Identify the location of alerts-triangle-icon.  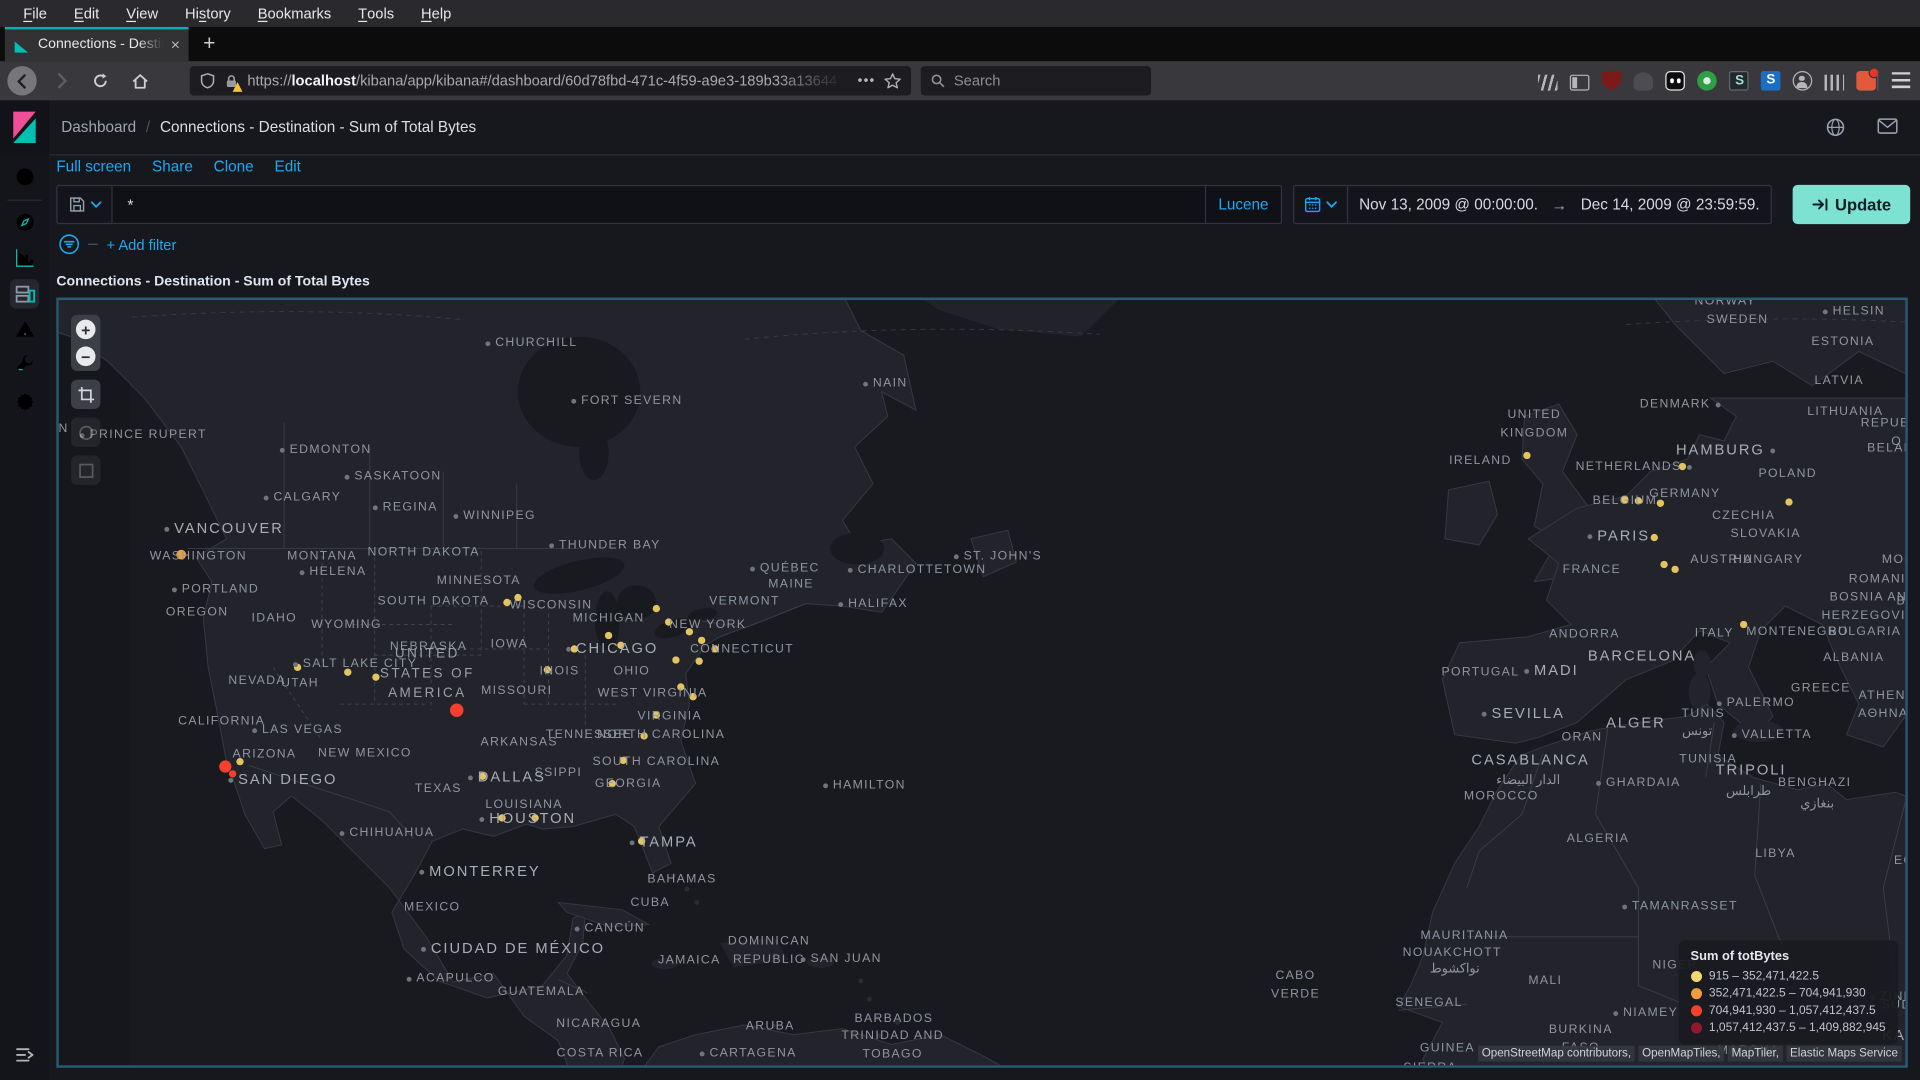
(24, 327).